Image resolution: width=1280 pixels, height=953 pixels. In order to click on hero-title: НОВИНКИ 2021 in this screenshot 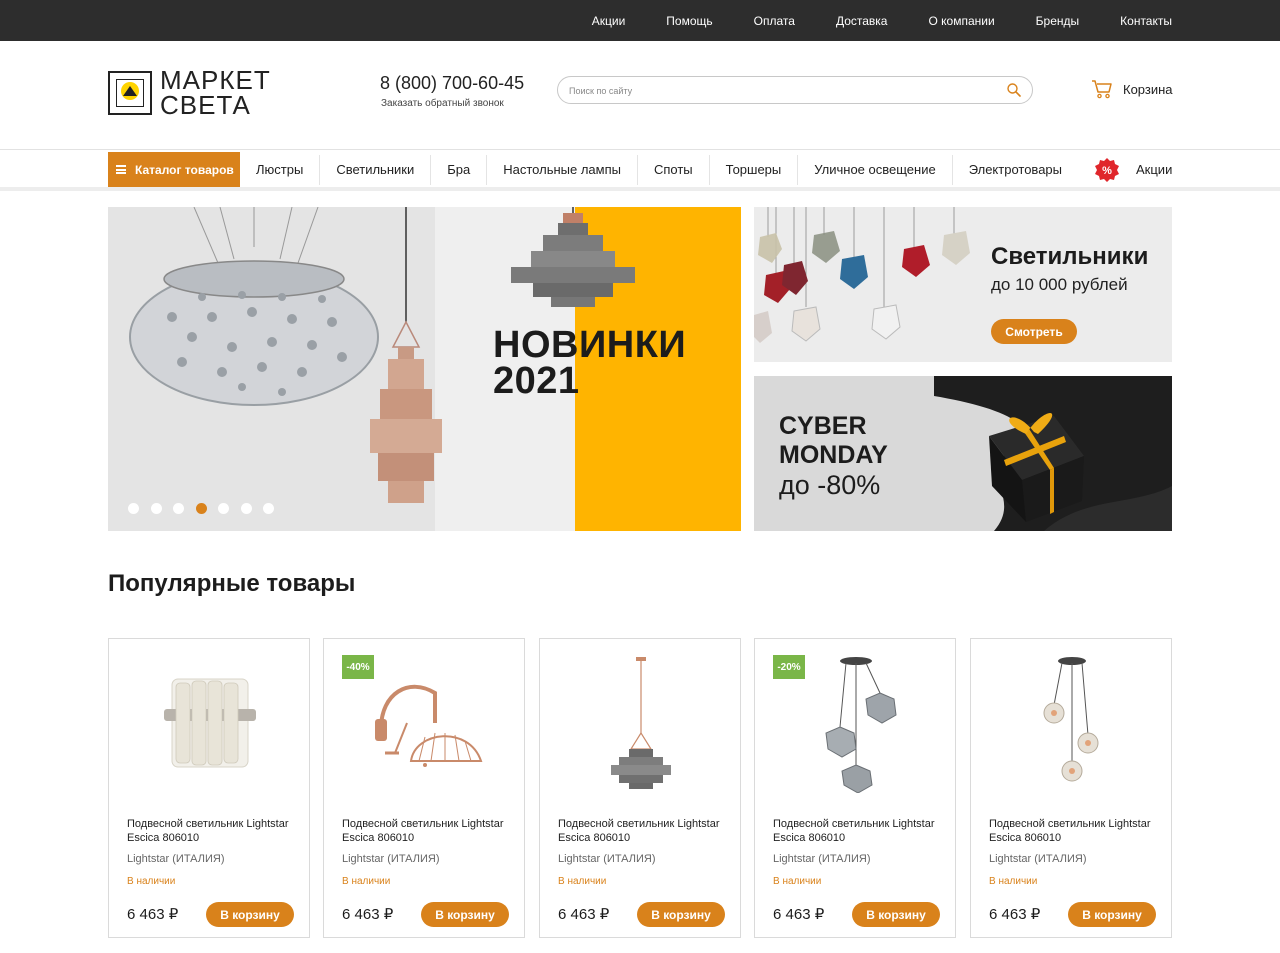, I will do `click(590, 363)`.